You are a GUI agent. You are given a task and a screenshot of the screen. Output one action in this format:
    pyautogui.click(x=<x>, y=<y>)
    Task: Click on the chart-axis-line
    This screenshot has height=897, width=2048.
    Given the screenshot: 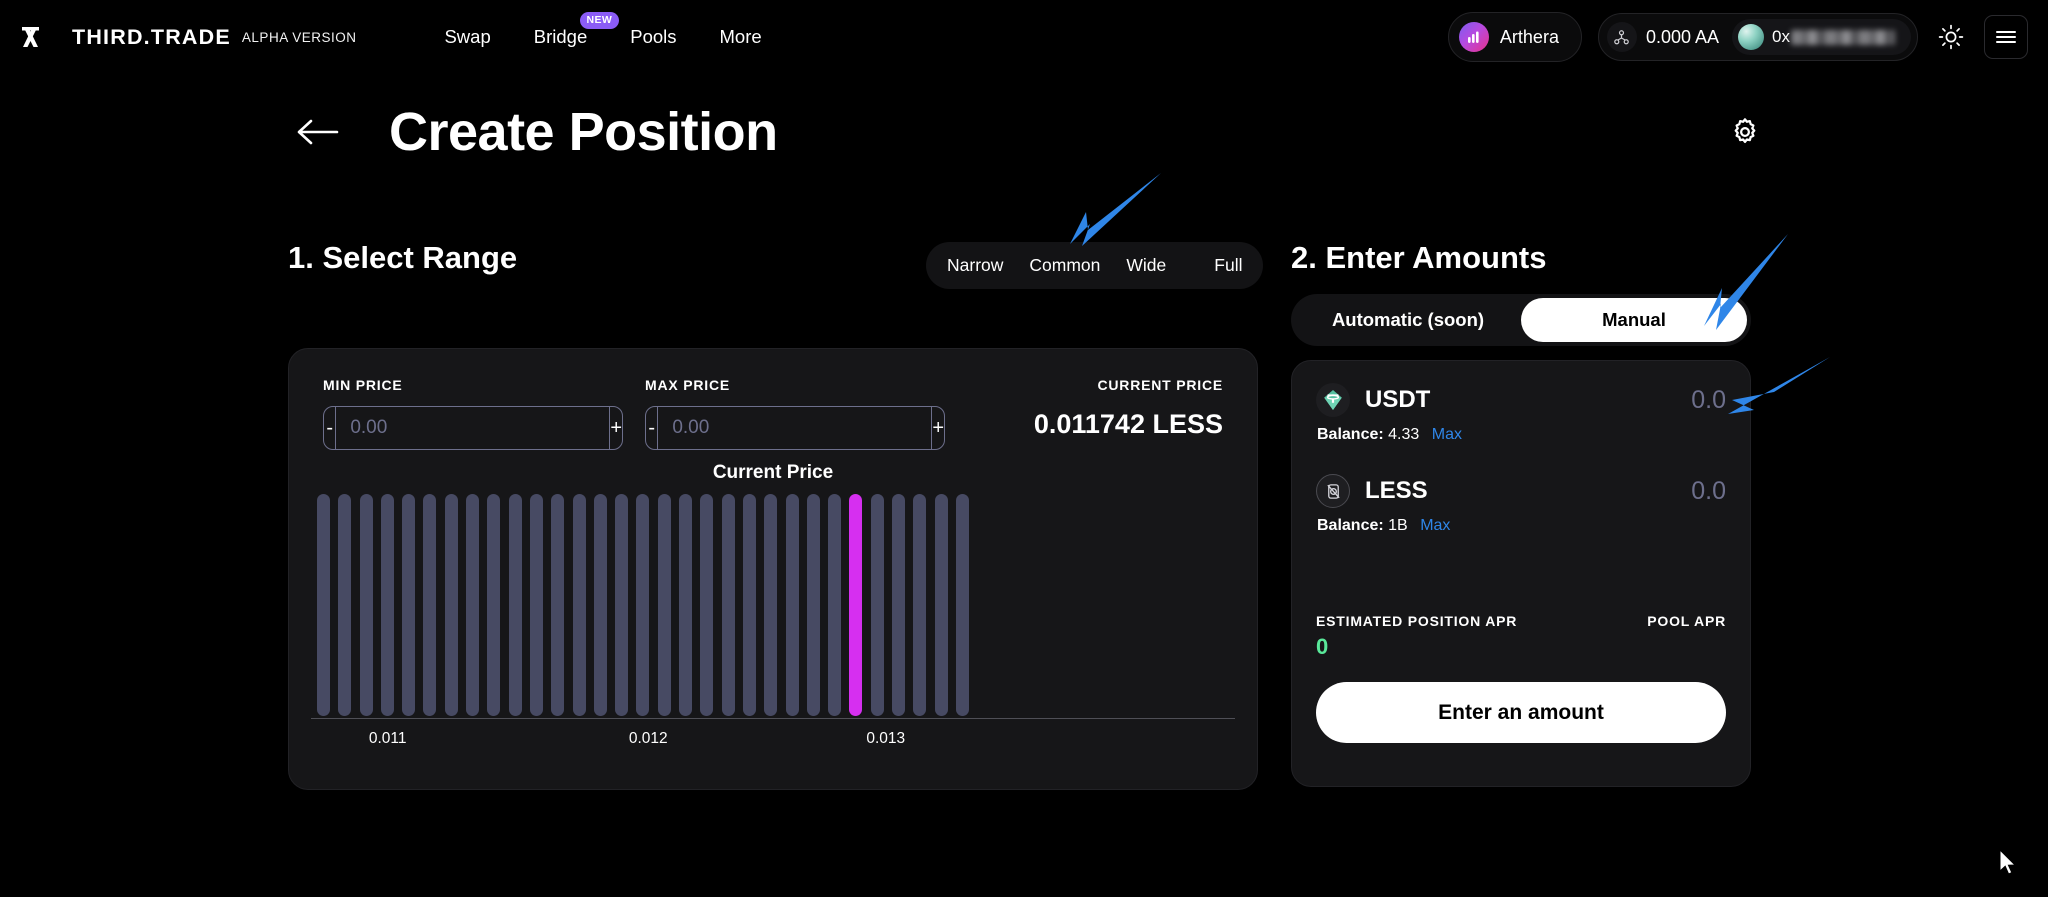 What is the action you would take?
    pyautogui.click(x=773, y=718)
    